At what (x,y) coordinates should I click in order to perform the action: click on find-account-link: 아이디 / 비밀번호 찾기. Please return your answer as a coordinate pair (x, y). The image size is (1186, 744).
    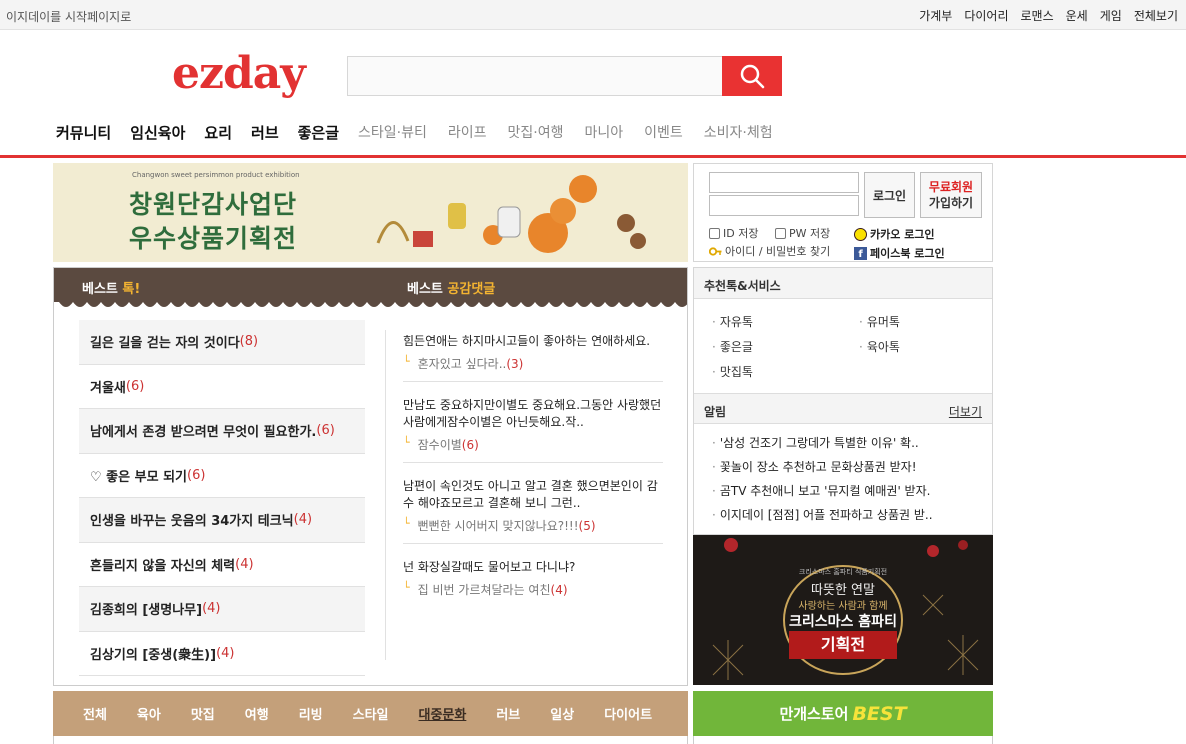
    Looking at the image, I should click on (769, 251).